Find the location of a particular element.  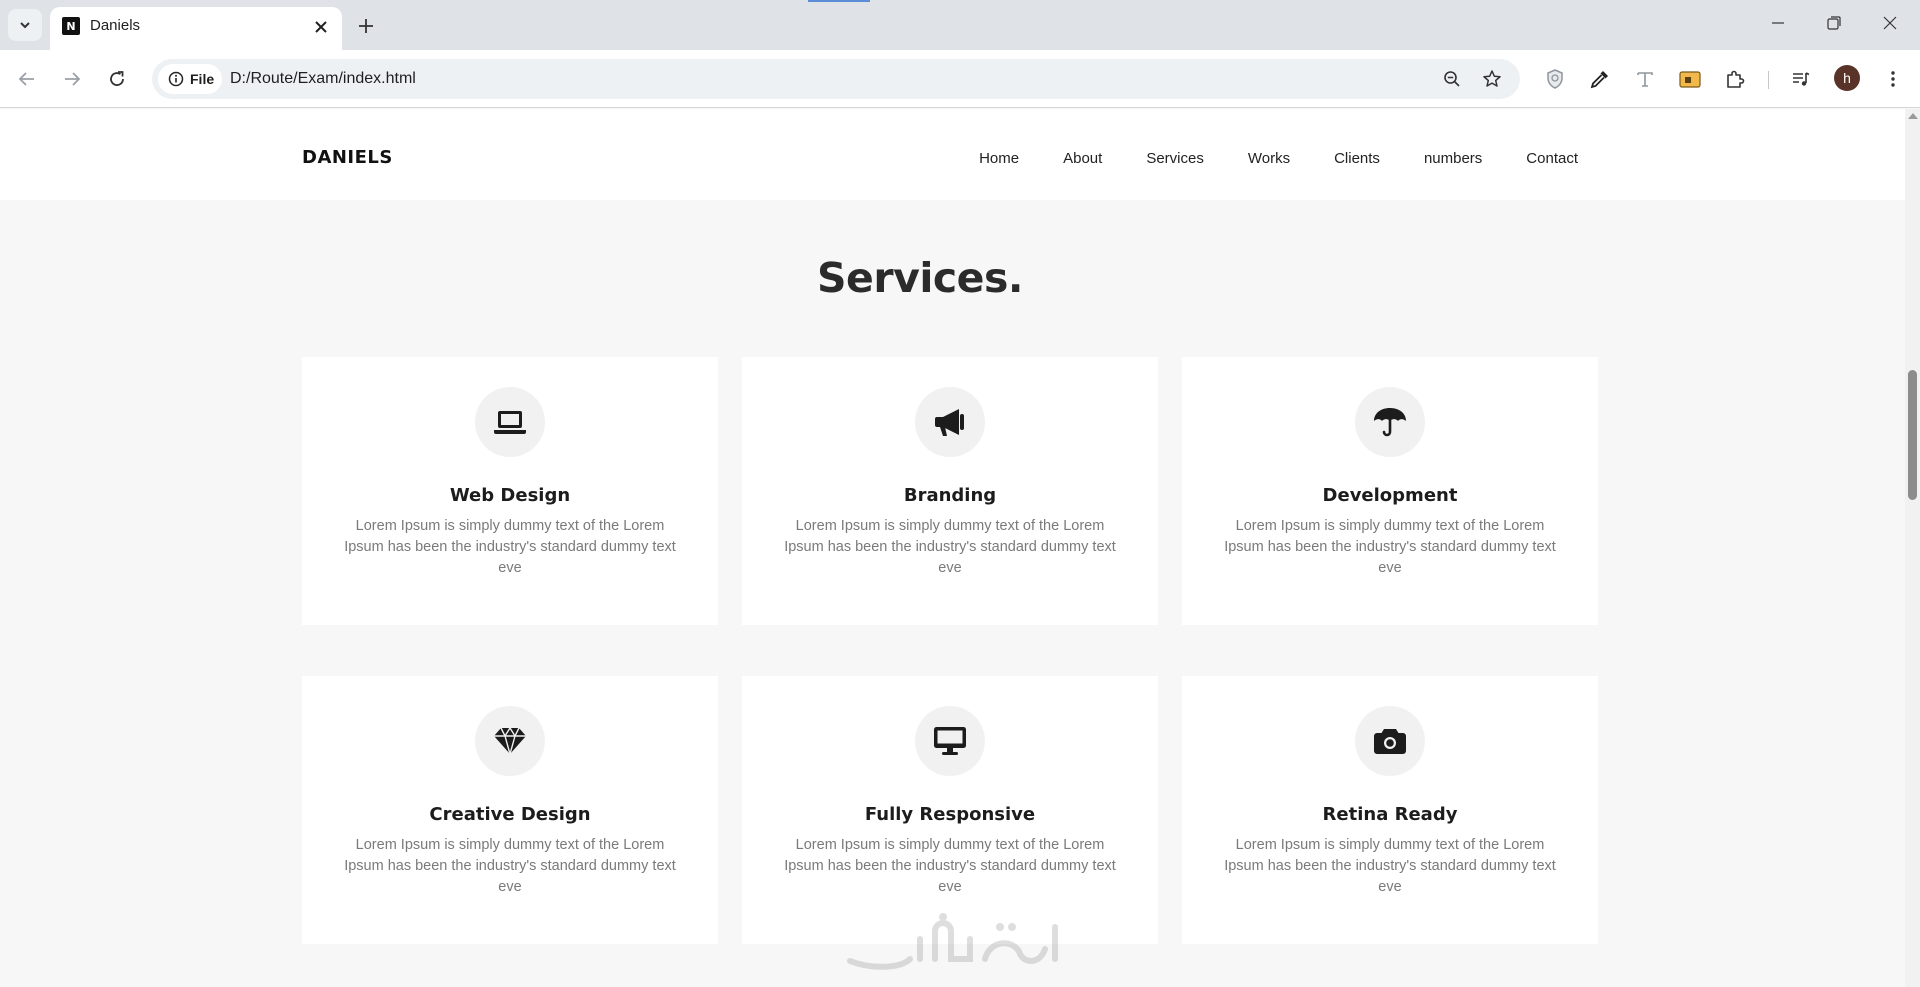

plus-icon is located at coordinates (366, 26).